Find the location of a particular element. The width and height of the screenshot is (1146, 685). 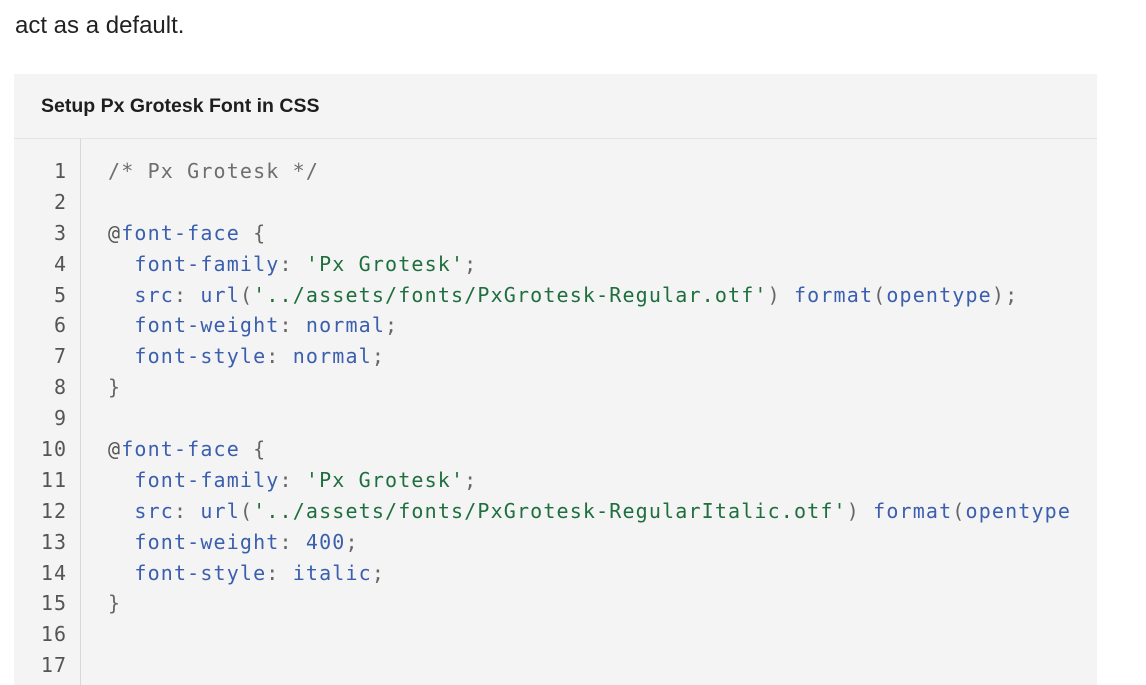

line-number: 5 is located at coordinates (60, 294).